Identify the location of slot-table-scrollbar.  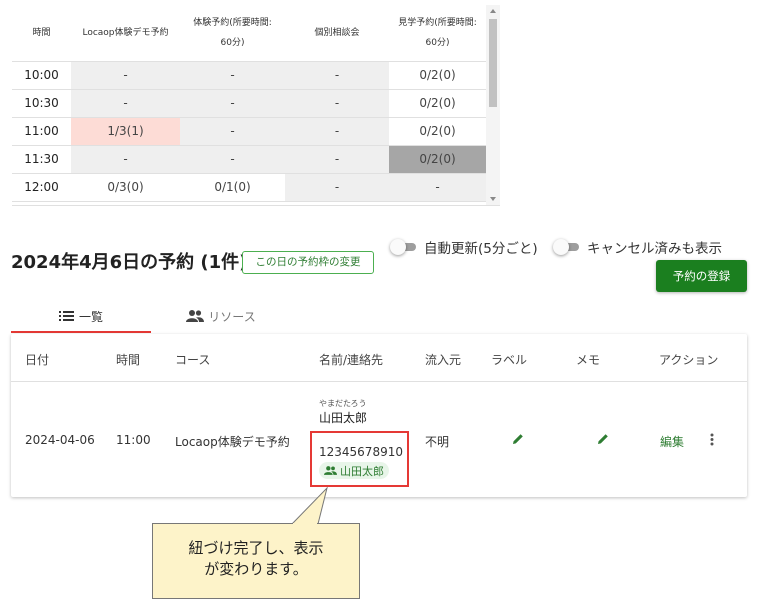
(493, 105).